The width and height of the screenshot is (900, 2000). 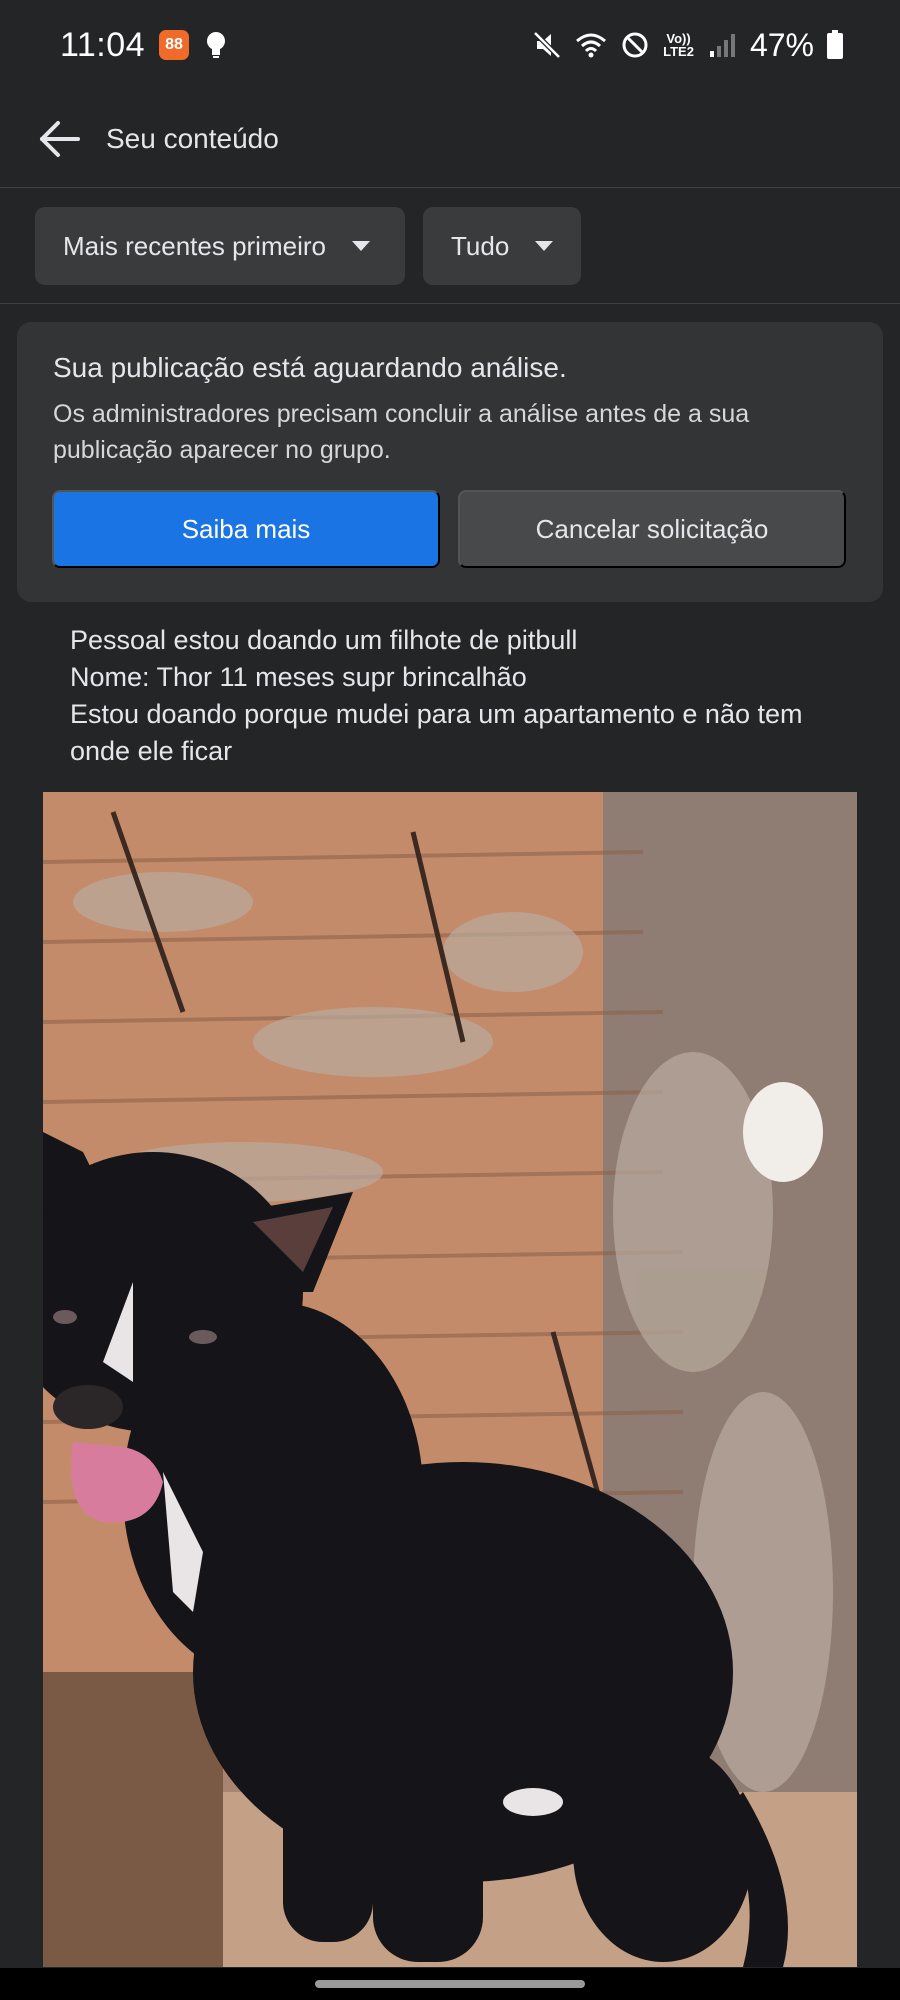 What do you see at coordinates (722, 45) in the screenshot?
I see `signal-icon` at bounding box center [722, 45].